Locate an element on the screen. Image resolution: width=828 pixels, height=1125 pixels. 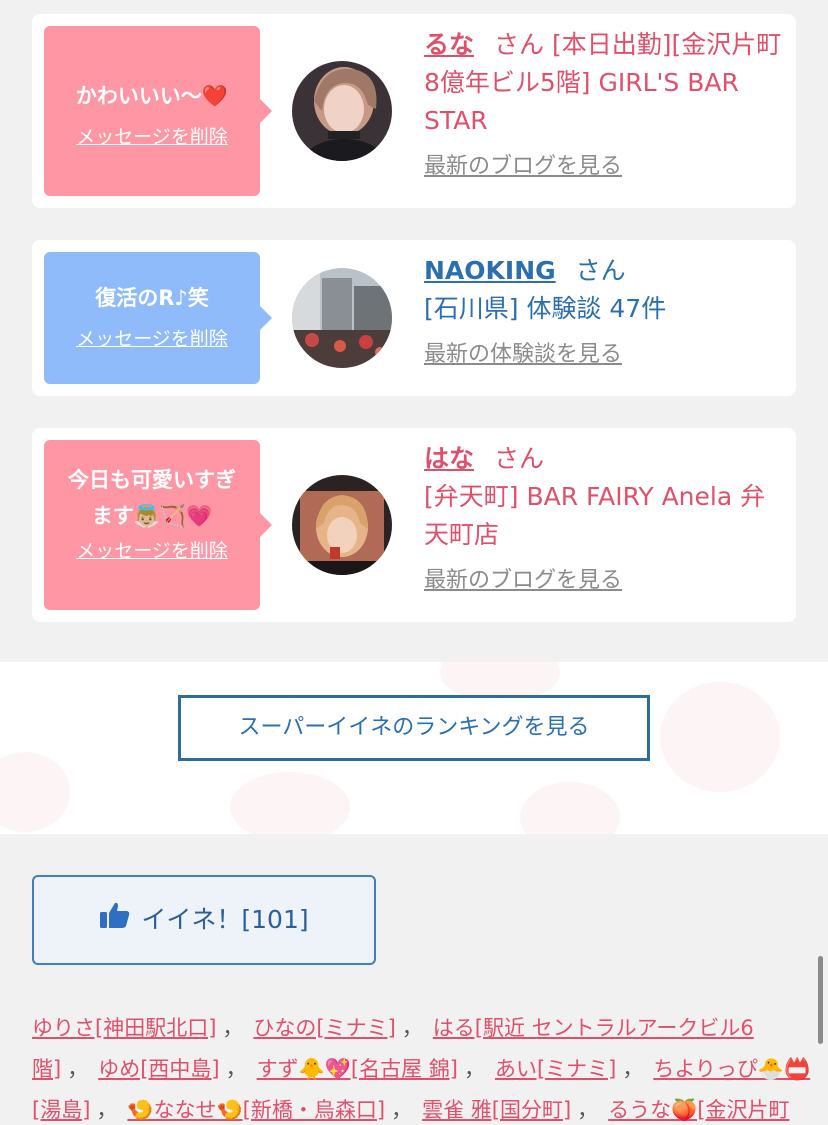
message-text: 復活のR♪笑 is located at coordinates (152, 298).